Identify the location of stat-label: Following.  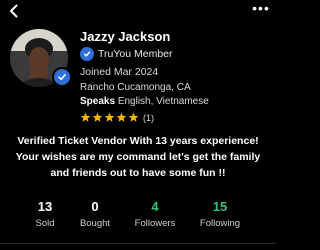
(220, 223).